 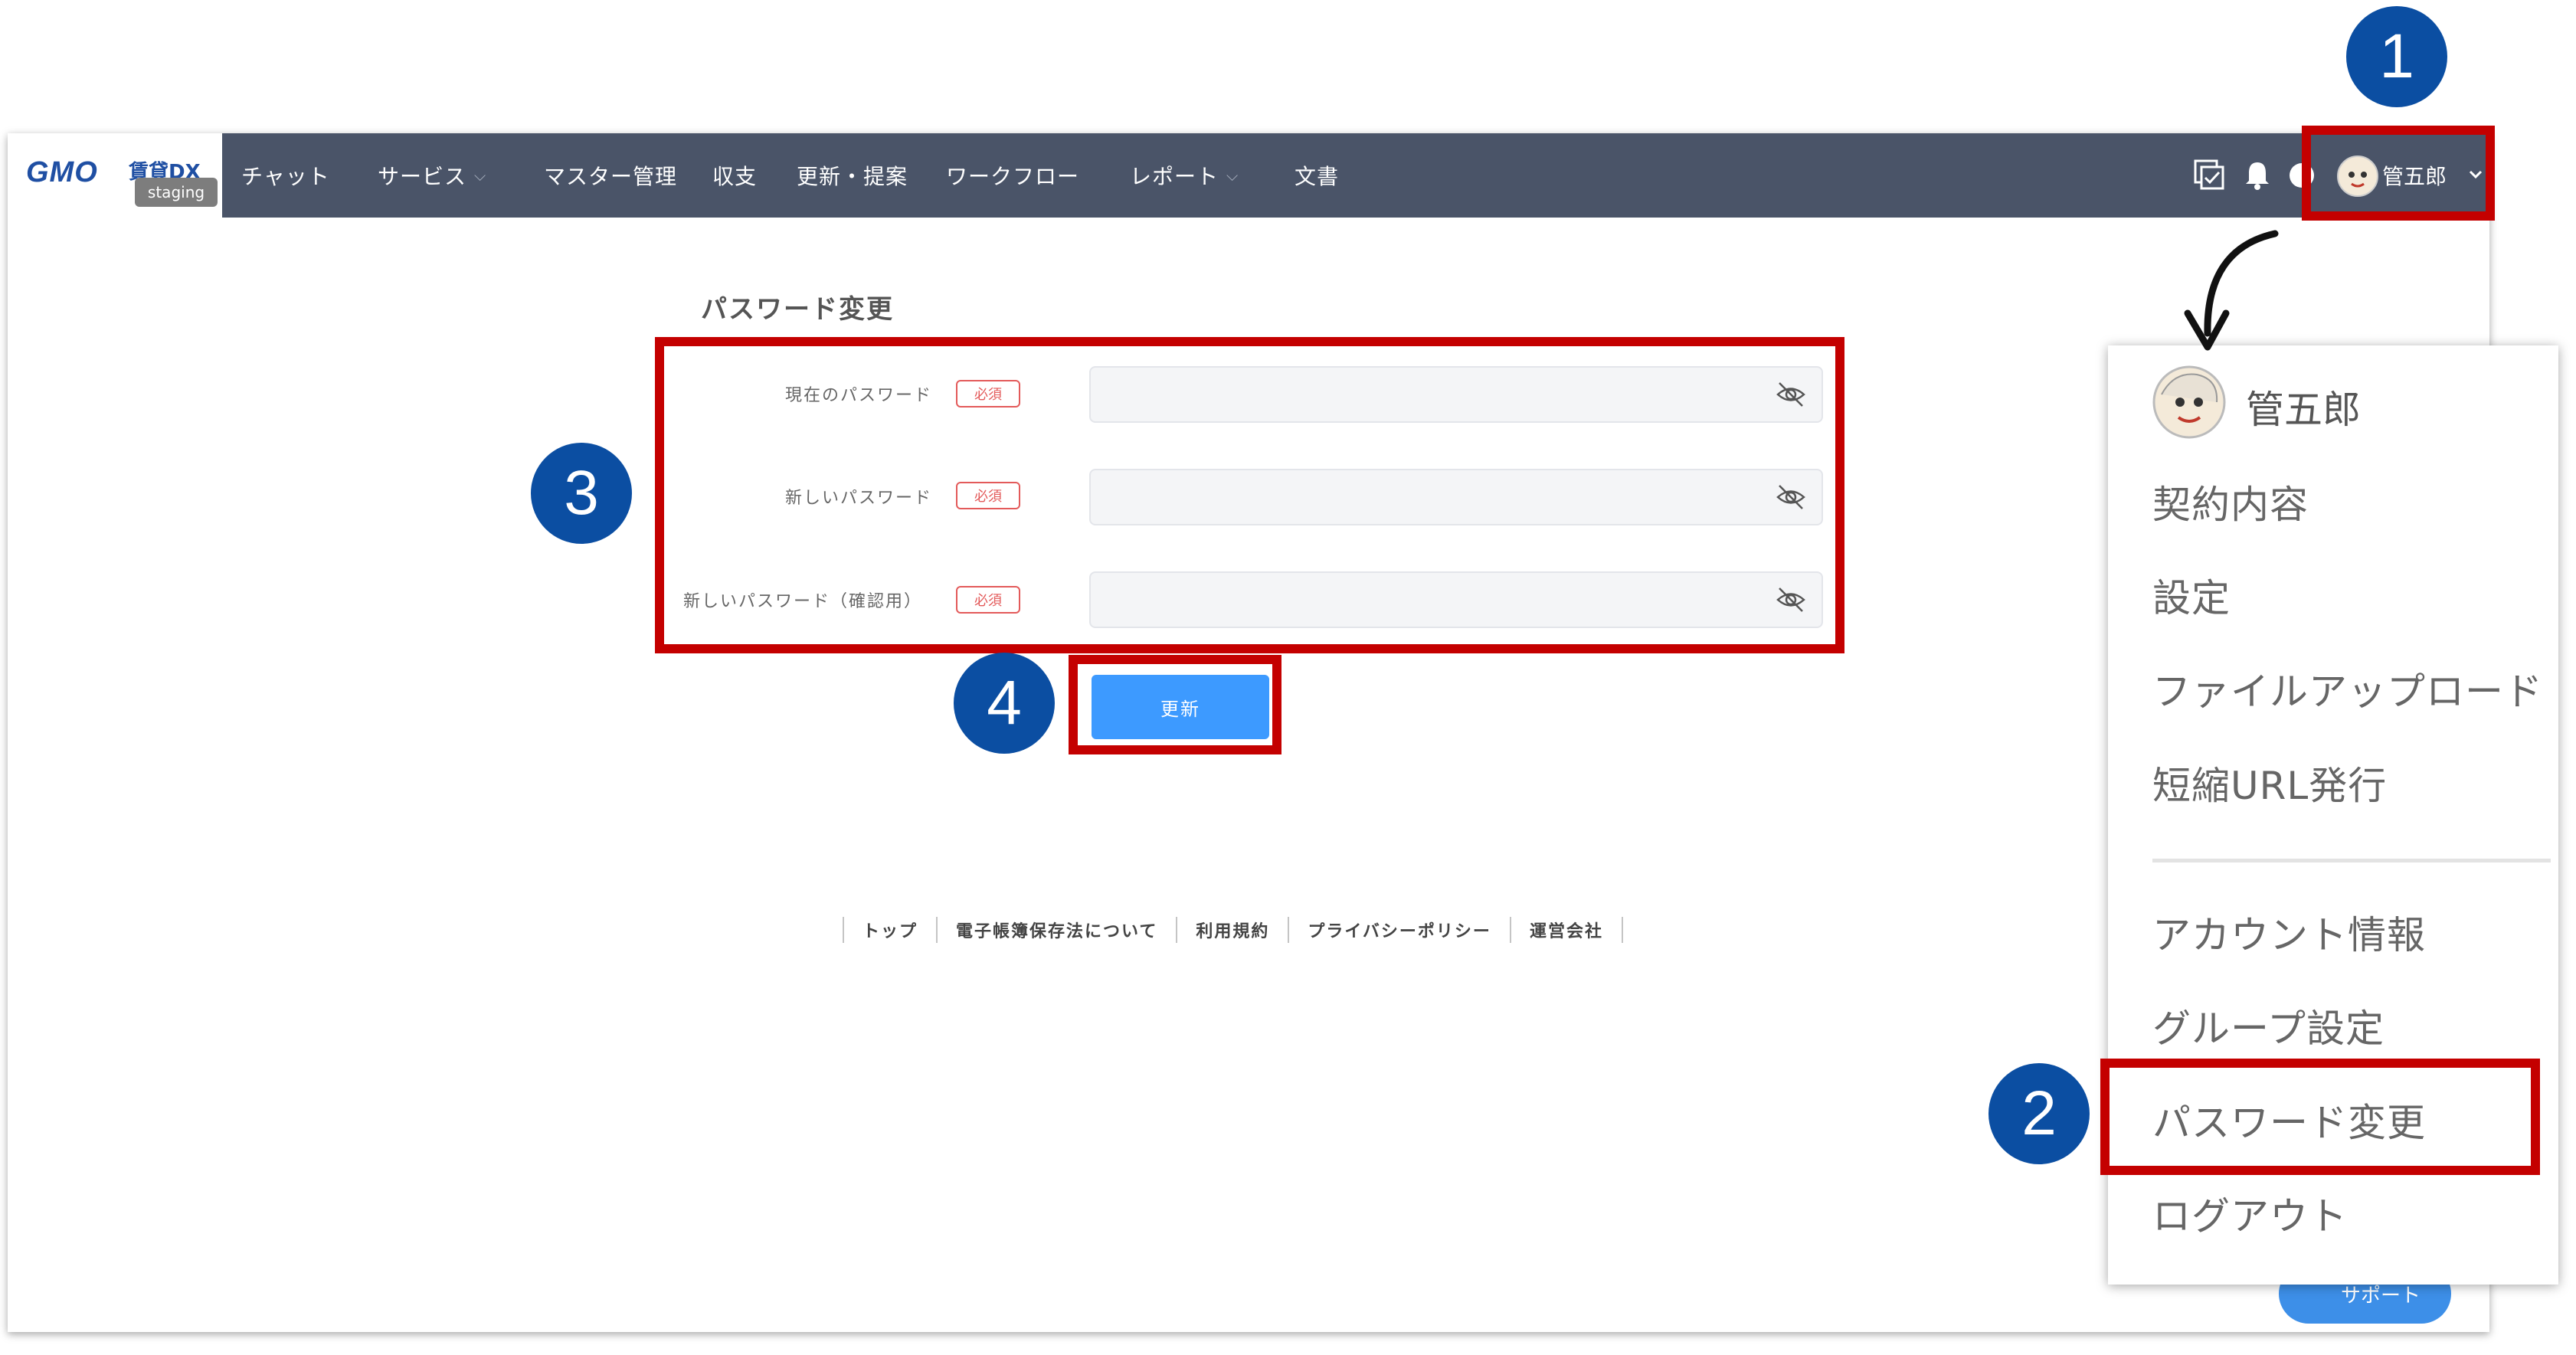 What do you see at coordinates (2320, 1117) in the screenshot?
I see `highlight-password-change-item` at bounding box center [2320, 1117].